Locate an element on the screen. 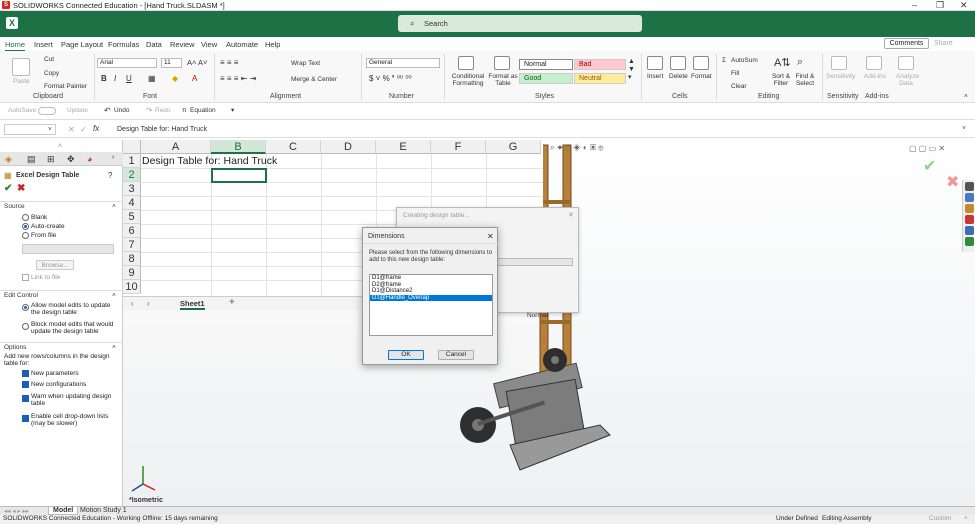  appearances-icon is located at coordinates (969, 219).